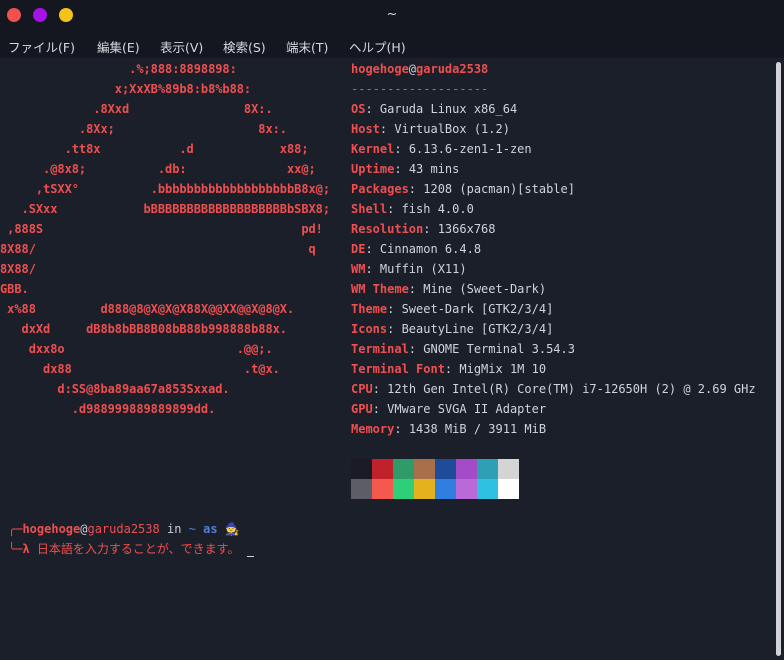  Describe the element at coordinates (161, 229) in the screenshot. I see `logo-line: ,888S pd!` at that location.